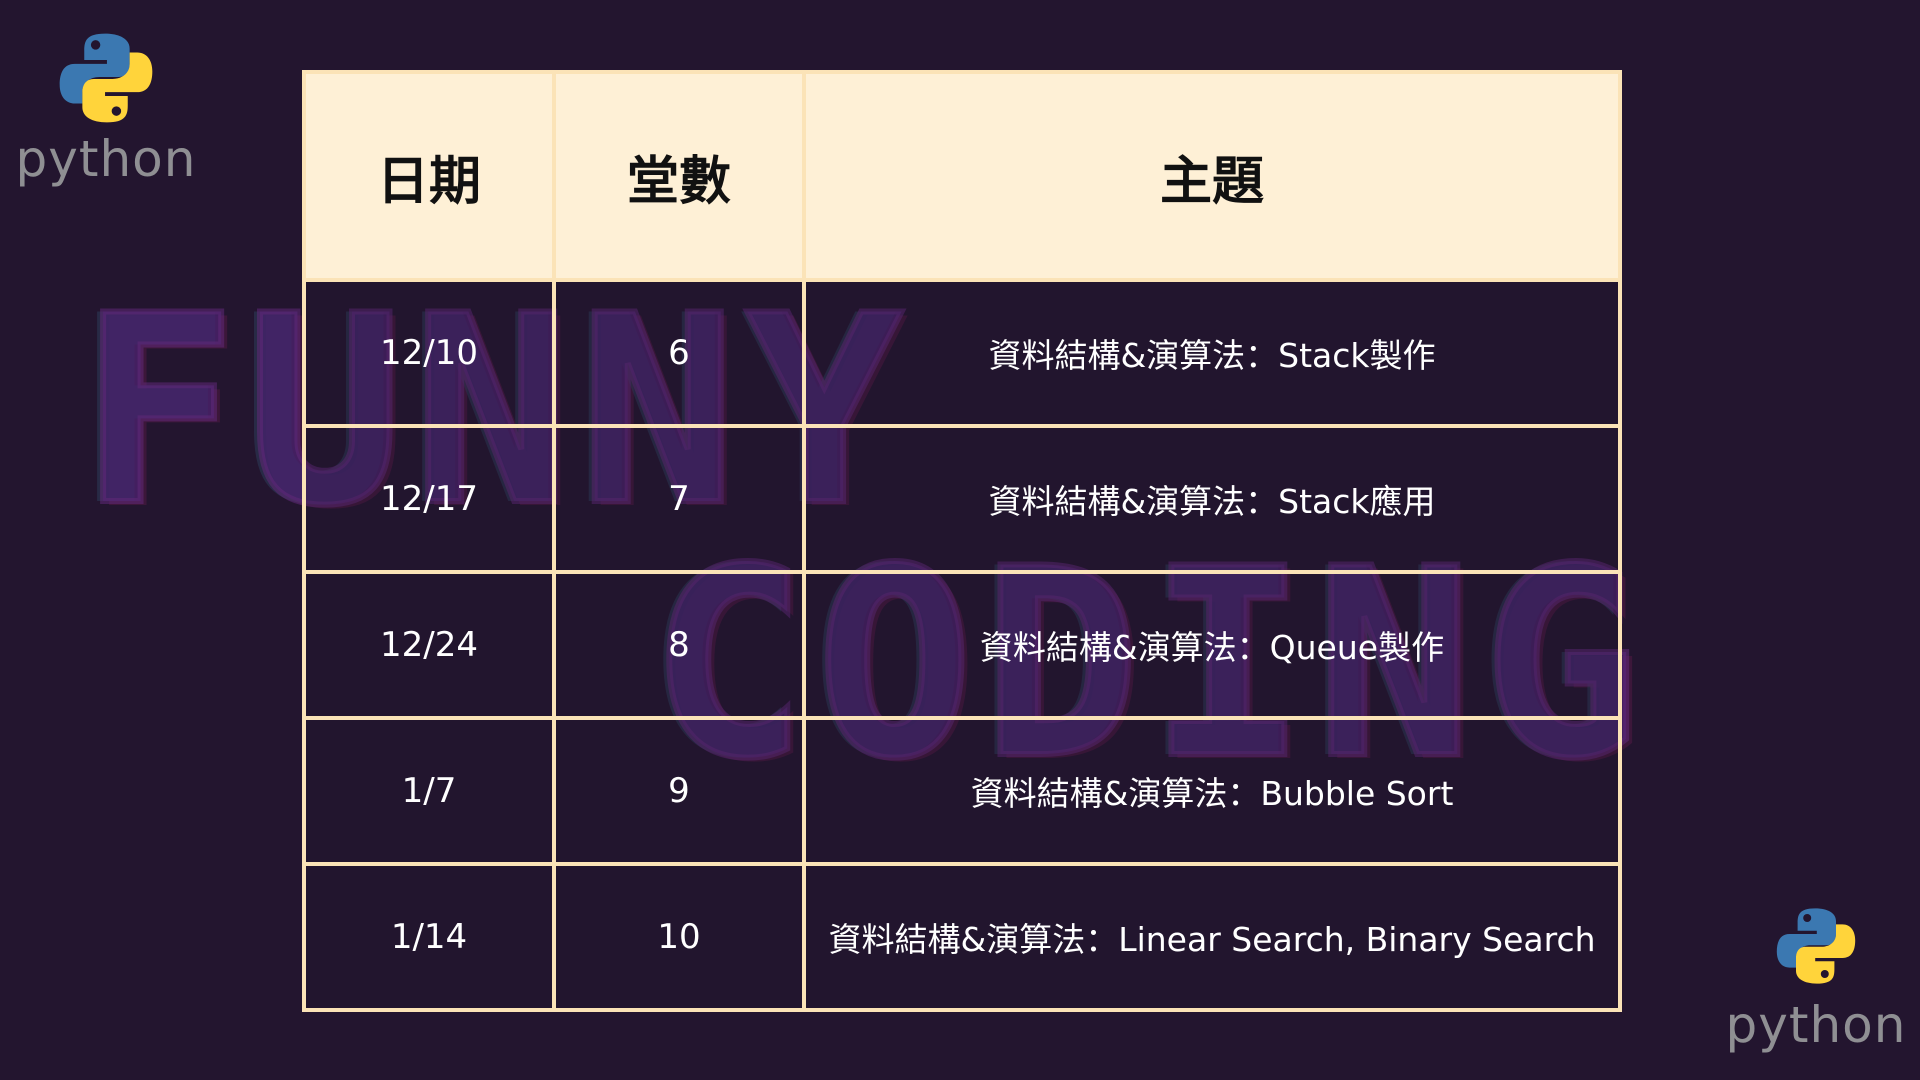 This screenshot has width=1920, height=1080. I want to click on lesson-cell: 7, so click(679, 499).